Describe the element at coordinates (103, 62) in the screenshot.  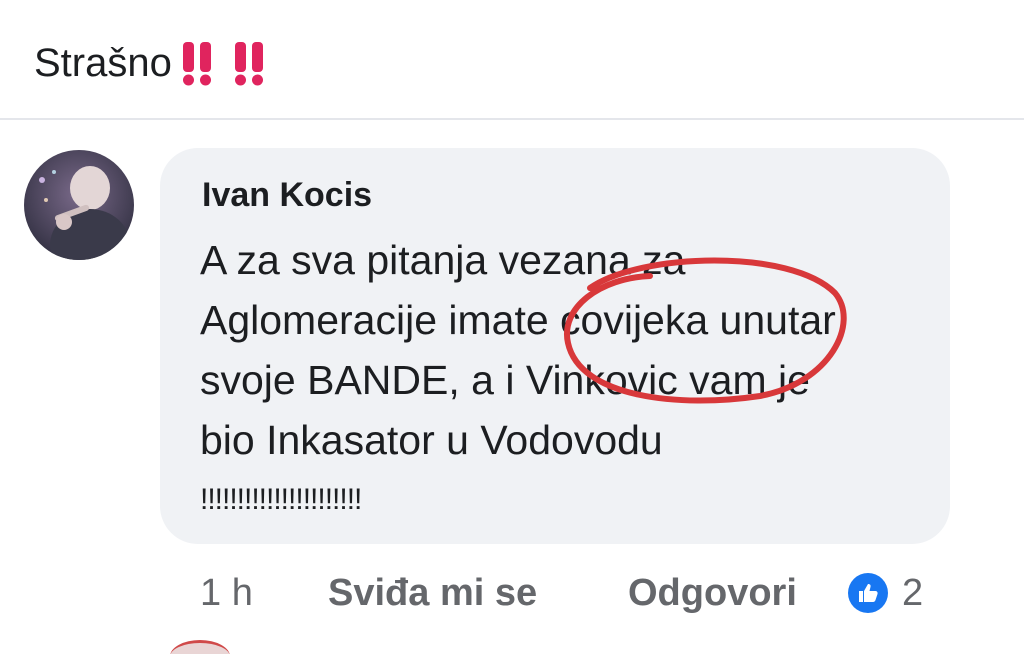
I see `post-text-label: Strašno` at that location.